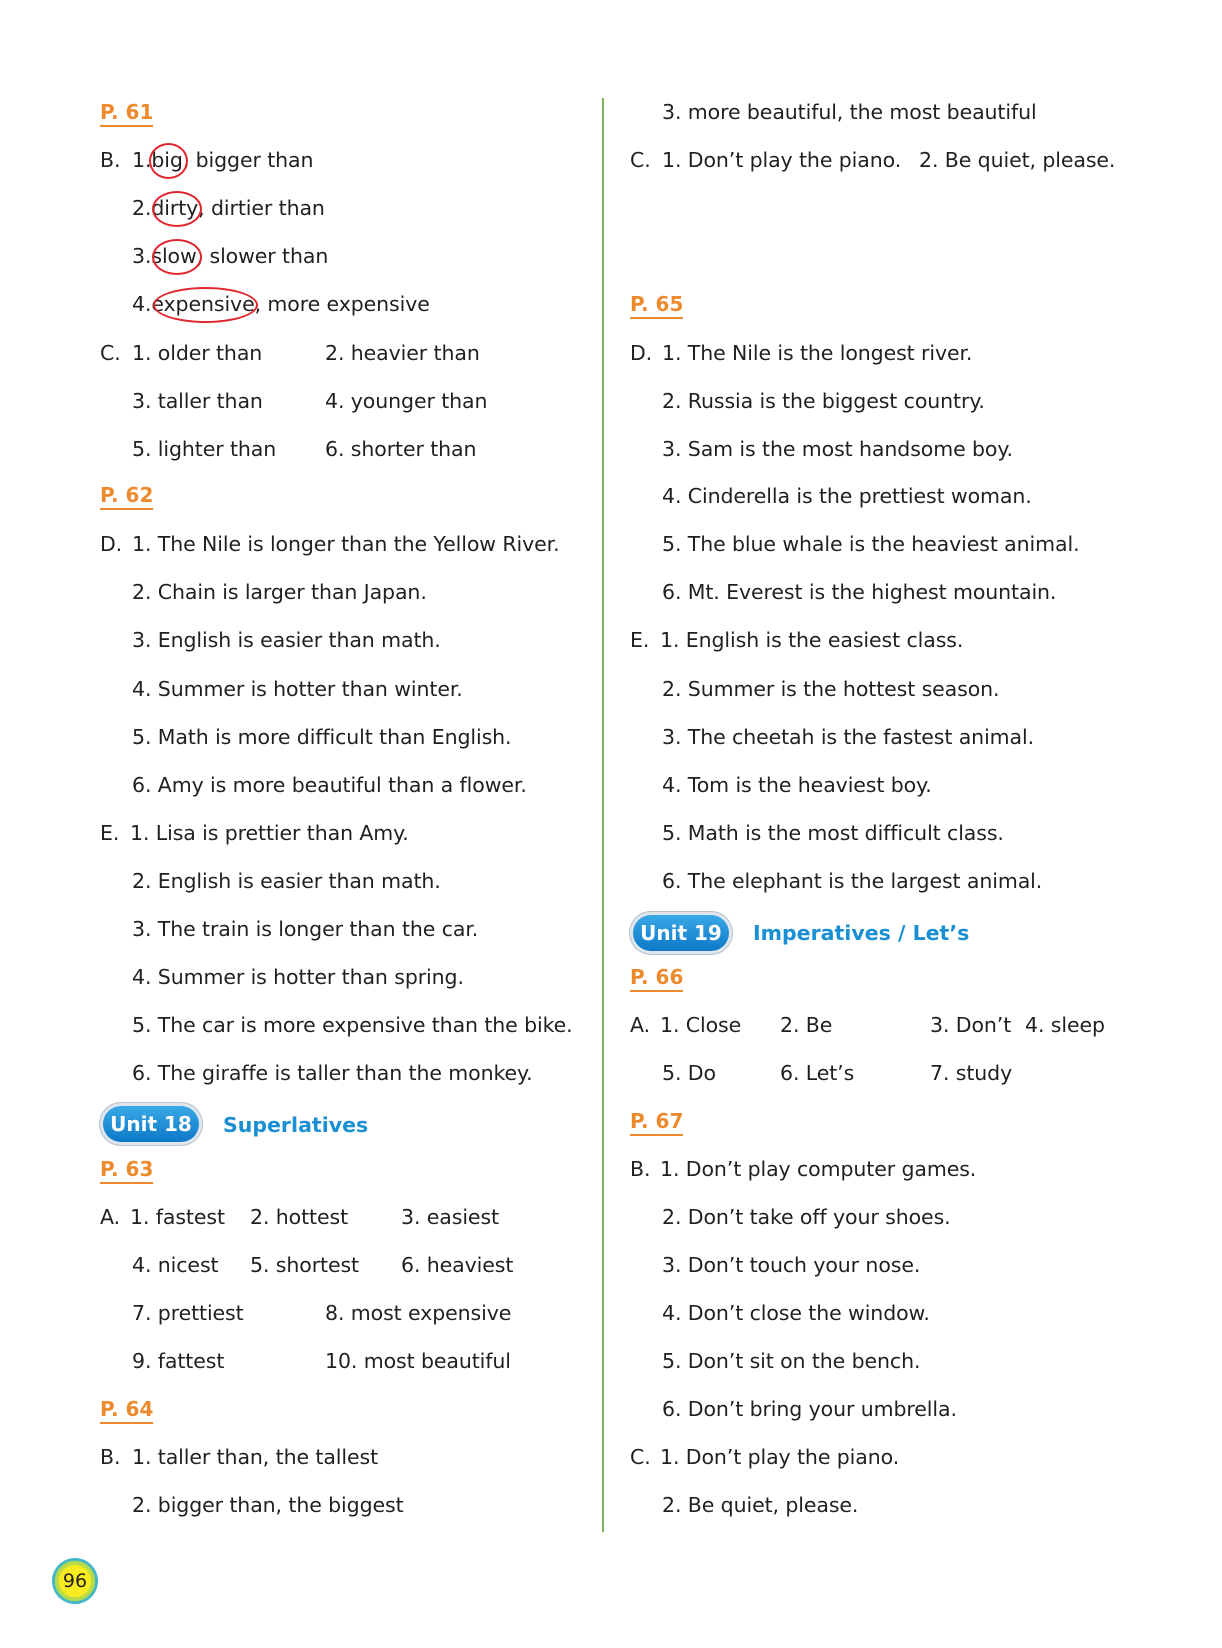 The image size is (1222, 1648). What do you see at coordinates (402, 353) in the screenshot?
I see `answer-item: 2. heavier than` at bounding box center [402, 353].